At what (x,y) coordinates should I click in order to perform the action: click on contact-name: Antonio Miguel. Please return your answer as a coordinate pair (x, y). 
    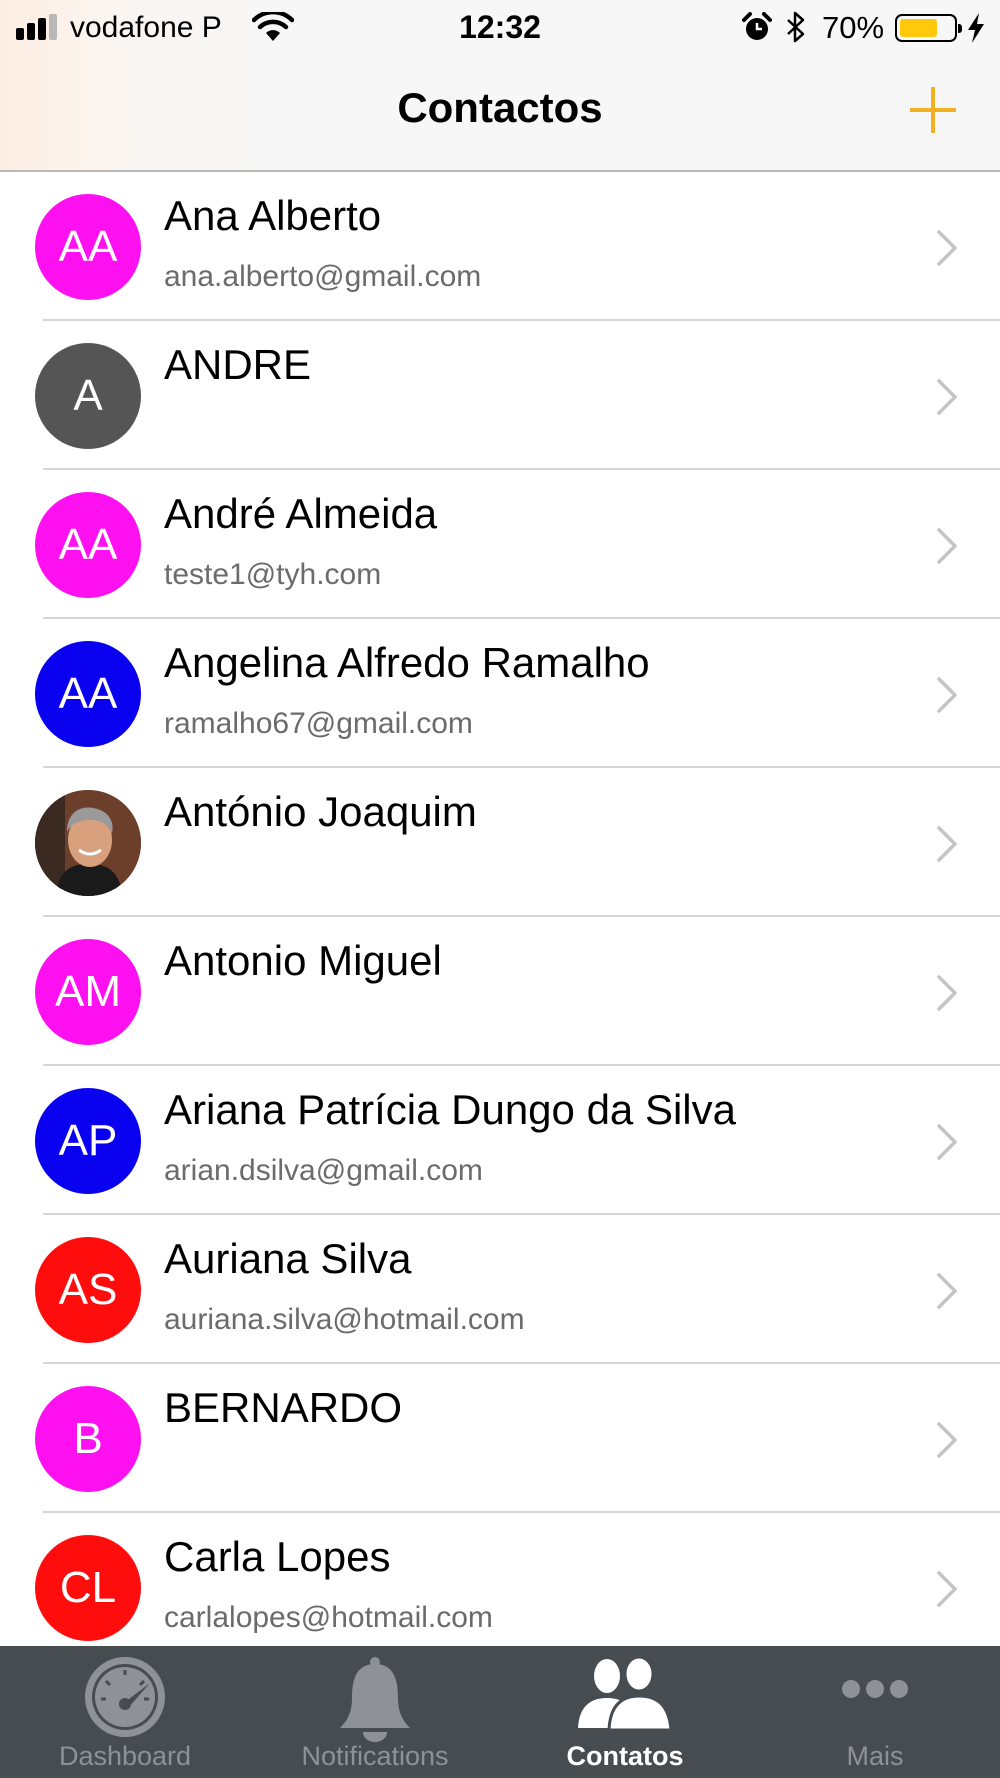
    Looking at the image, I should click on (303, 960).